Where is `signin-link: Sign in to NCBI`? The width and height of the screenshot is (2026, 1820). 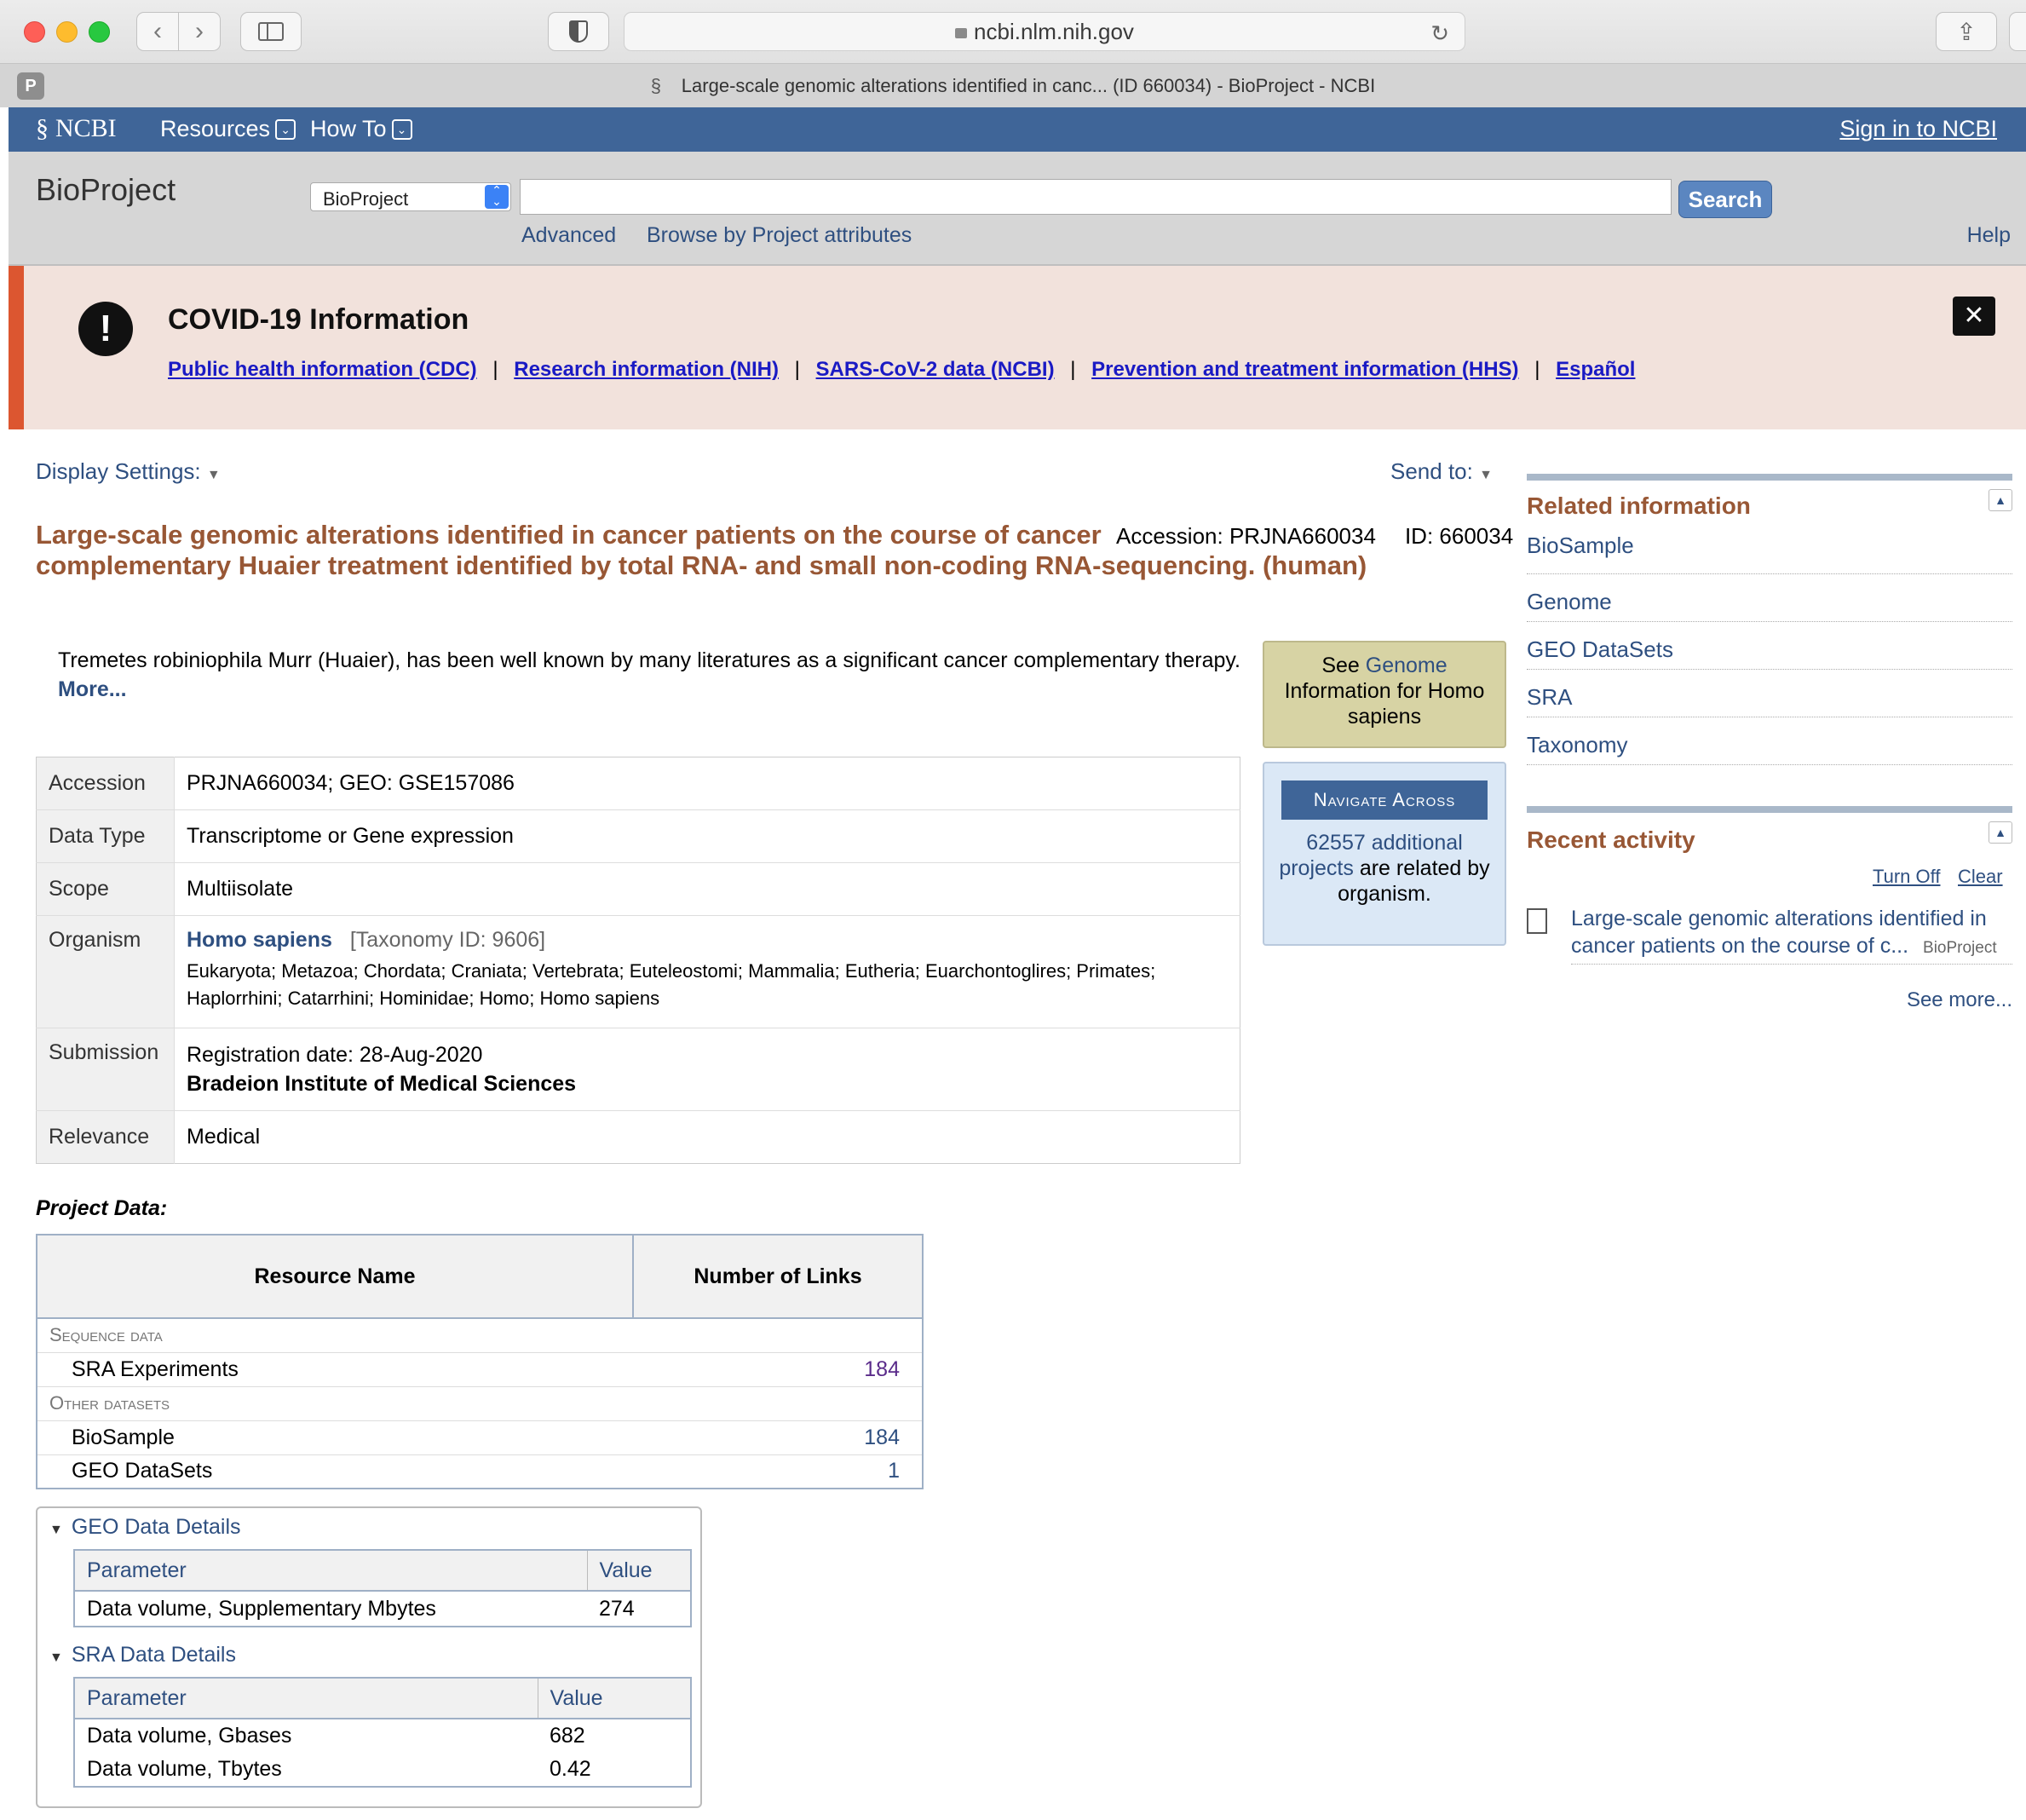 signin-link: Sign in to NCBI is located at coordinates (1918, 129).